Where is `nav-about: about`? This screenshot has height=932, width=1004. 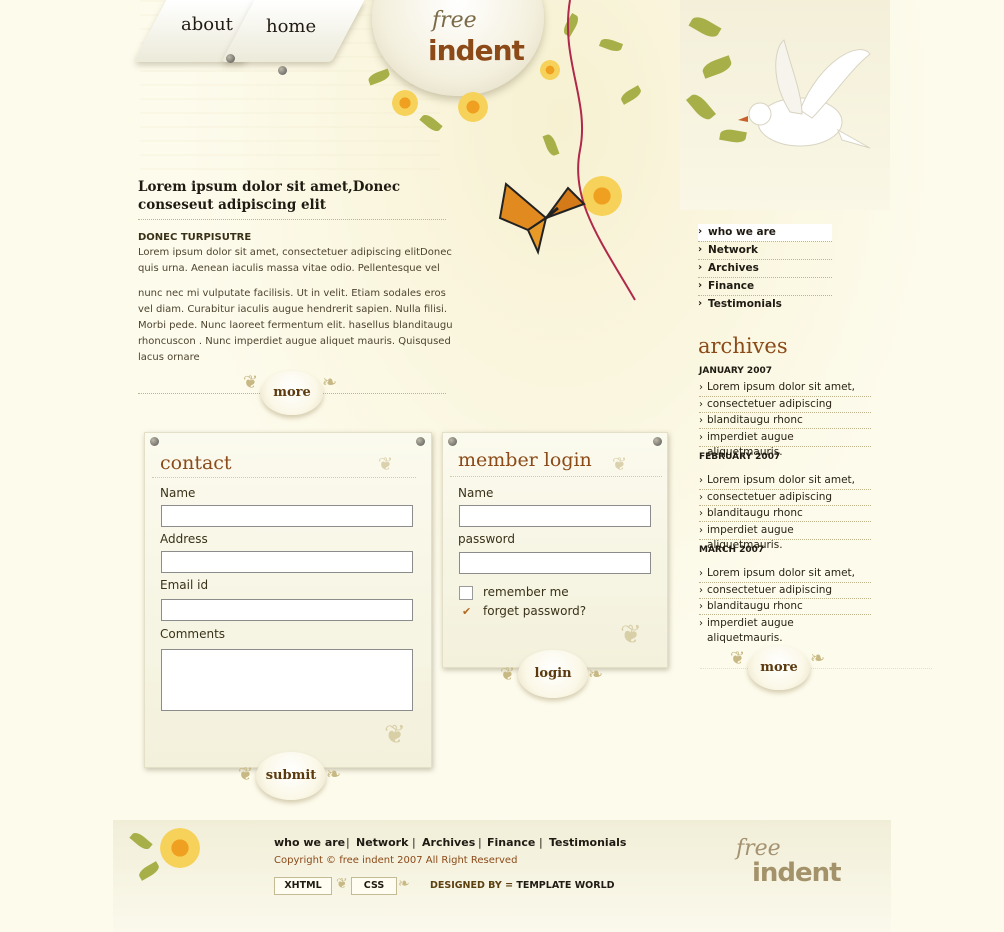 nav-about: about is located at coordinates (207, 24).